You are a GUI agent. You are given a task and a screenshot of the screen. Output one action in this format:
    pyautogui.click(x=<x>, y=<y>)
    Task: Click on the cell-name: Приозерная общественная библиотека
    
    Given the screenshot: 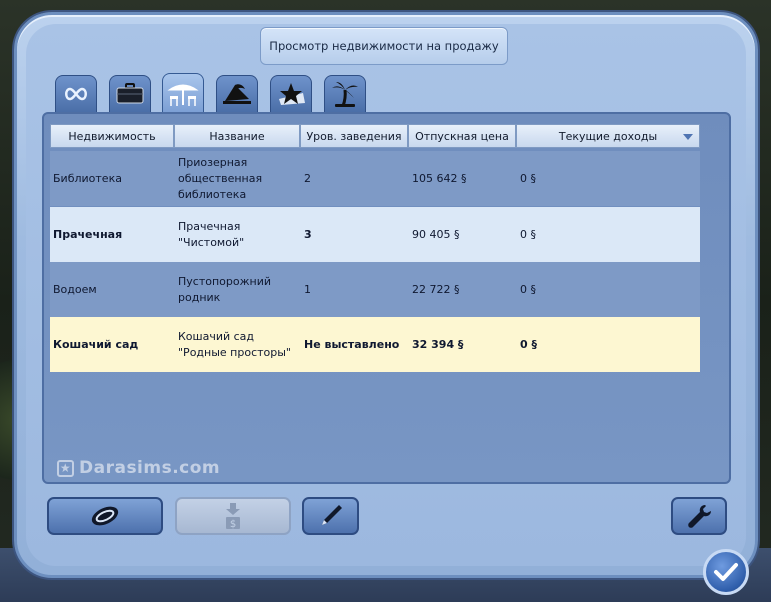 What is the action you would take?
    pyautogui.click(x=220, y=178)
    